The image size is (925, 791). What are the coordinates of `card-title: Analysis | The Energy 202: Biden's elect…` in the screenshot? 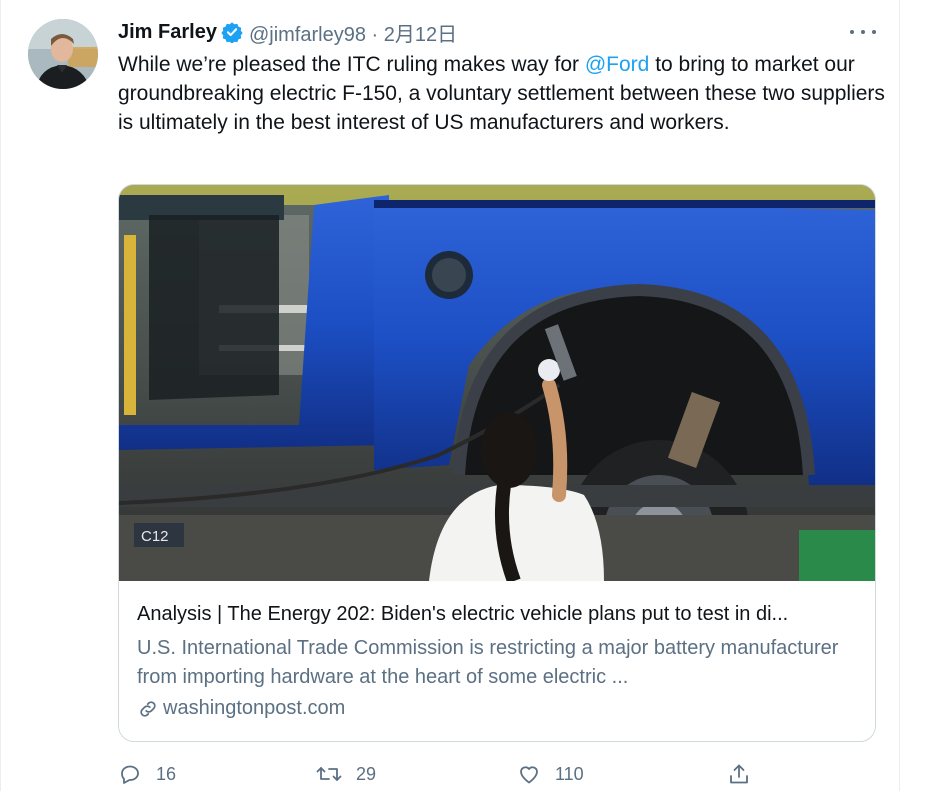 It's located at (498, 614).